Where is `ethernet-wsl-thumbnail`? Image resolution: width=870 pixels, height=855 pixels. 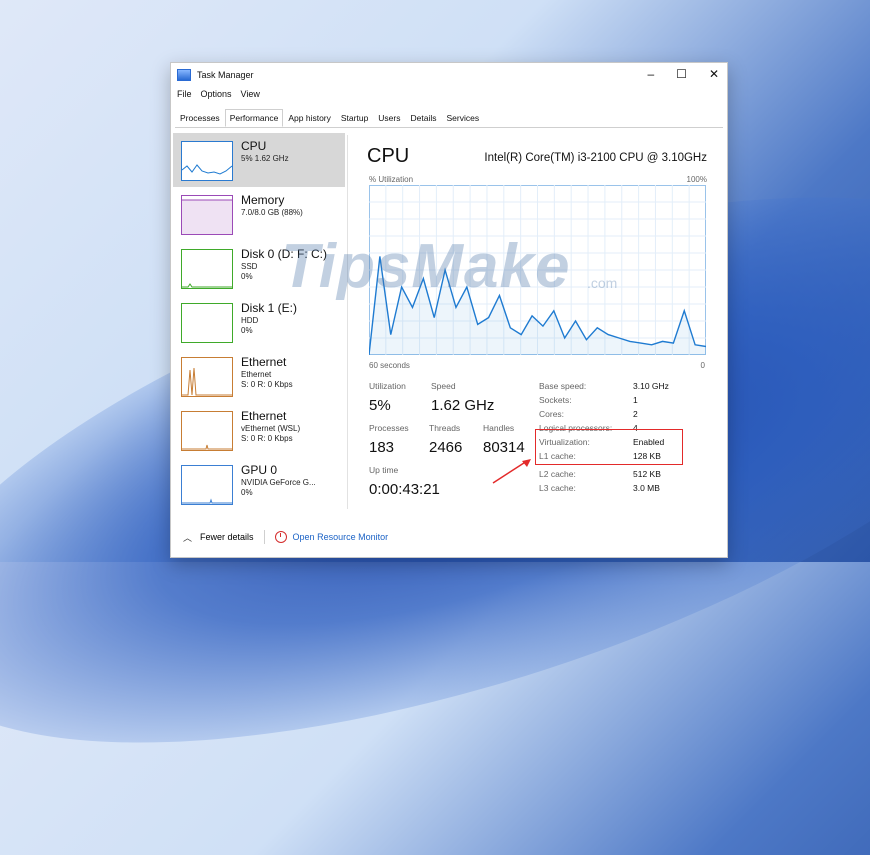
ethernet-wsl-thumbnail is located at coordinates (207, 431).